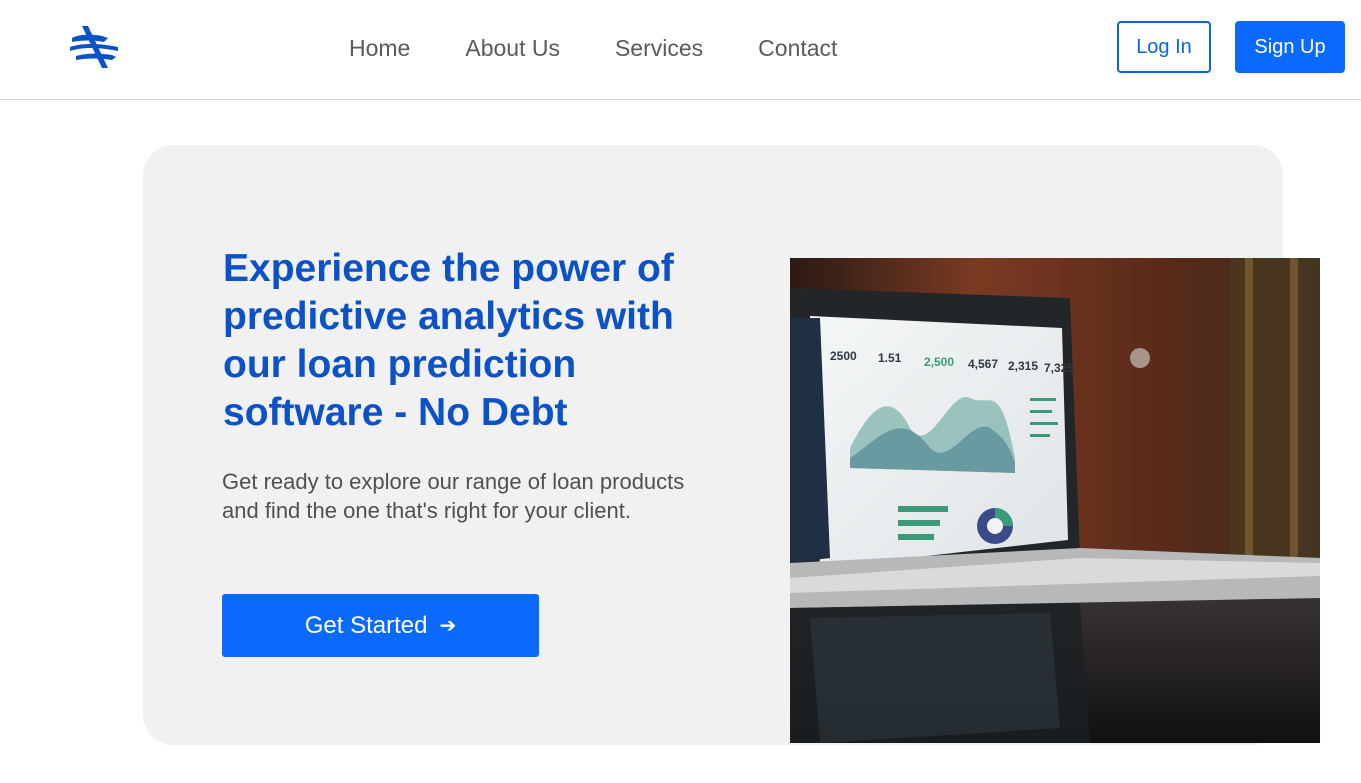 The image size is (1361, 783). I want to click on get-started-button: Get Started ➔, so click(380, 625).